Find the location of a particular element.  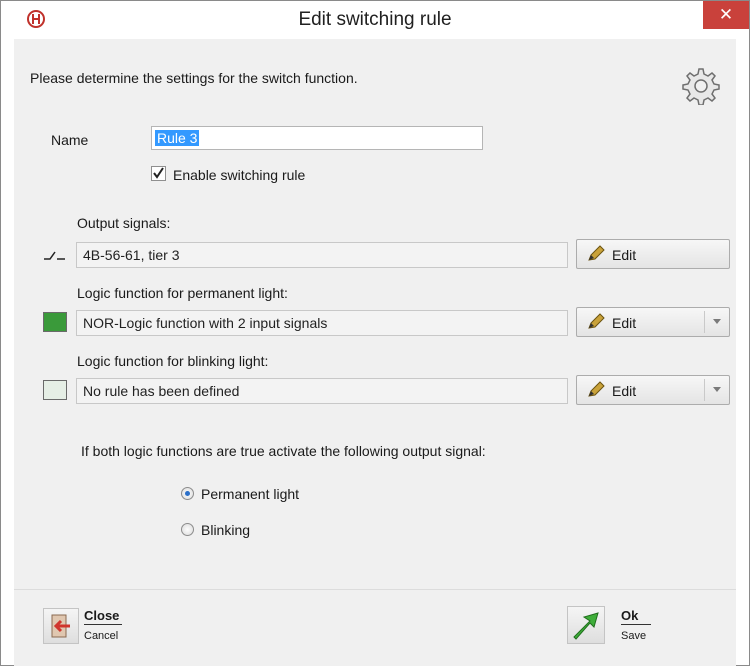

enable-label: Enable switching rule is located at coordinates (239, 175).